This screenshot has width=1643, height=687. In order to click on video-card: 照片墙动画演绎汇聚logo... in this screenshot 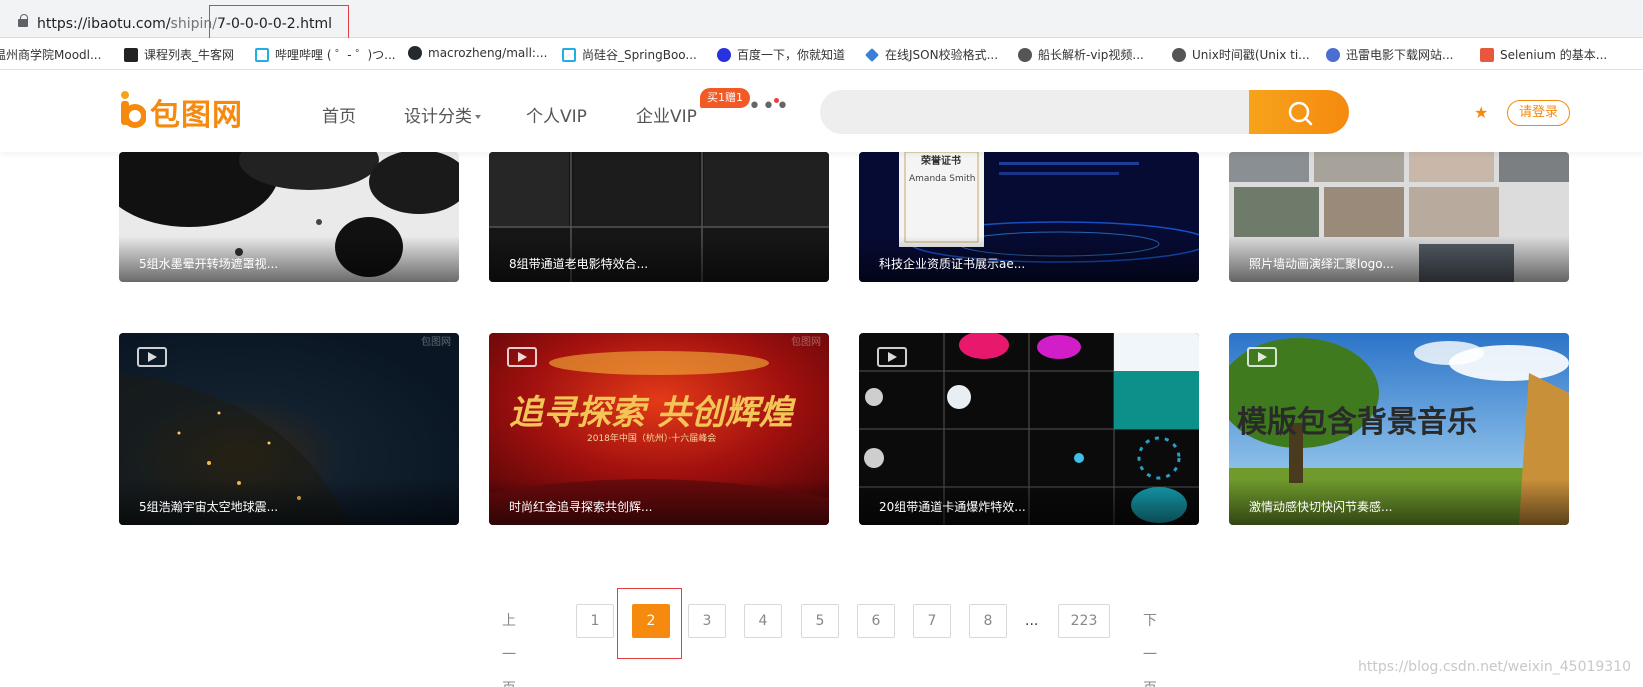, I will do `click(1399, 217)`.